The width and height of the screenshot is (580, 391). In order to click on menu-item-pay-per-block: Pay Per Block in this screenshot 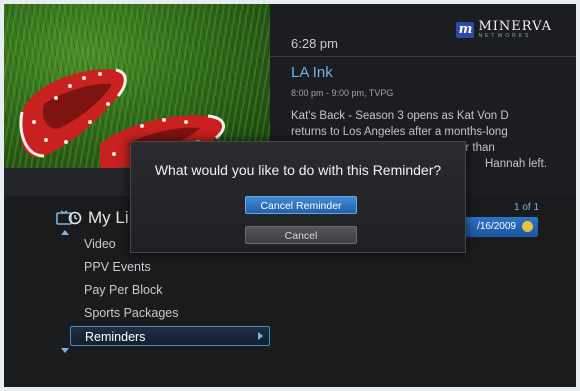, I will do `click(170, 290)`.